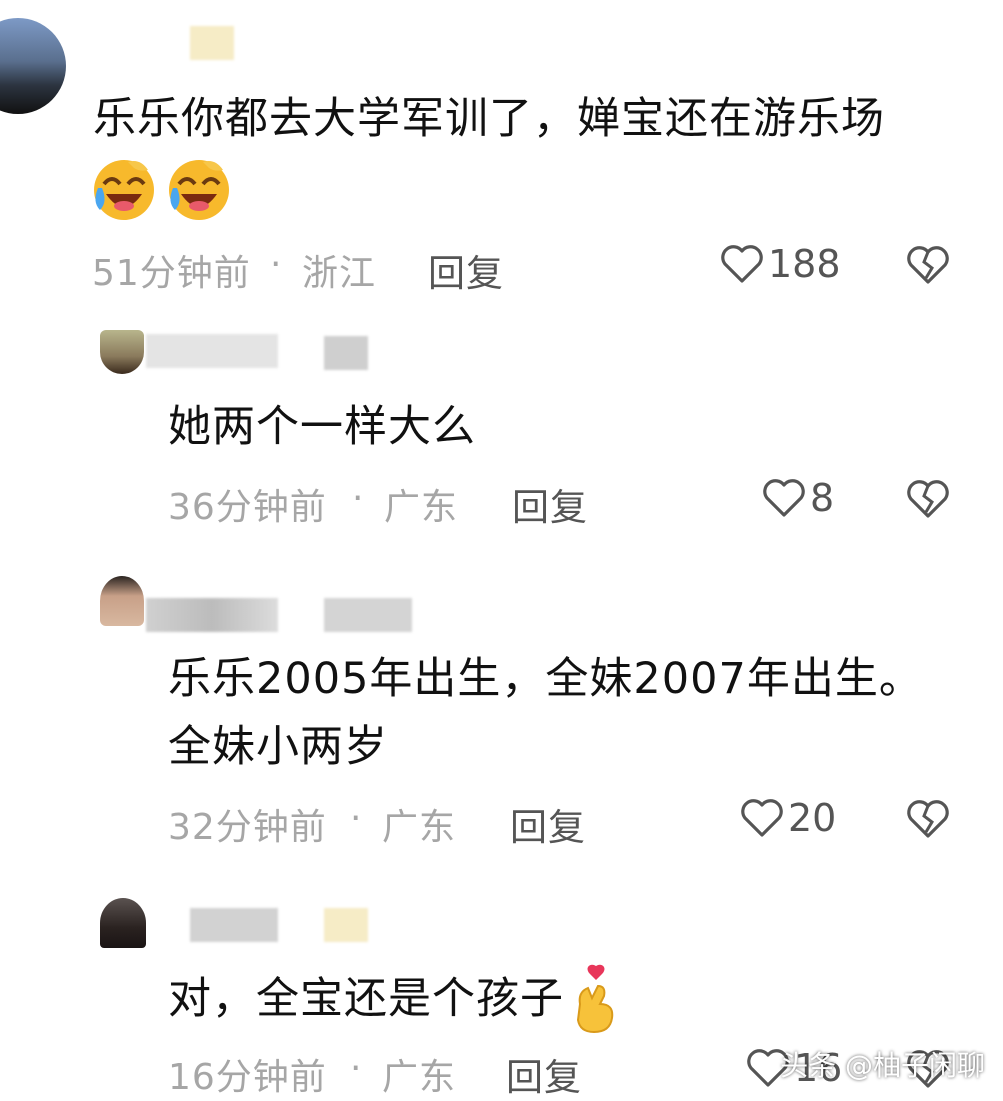 This screenshot has height=1101, width=1003. I want to click on like-button: 8, so click(798, 498).